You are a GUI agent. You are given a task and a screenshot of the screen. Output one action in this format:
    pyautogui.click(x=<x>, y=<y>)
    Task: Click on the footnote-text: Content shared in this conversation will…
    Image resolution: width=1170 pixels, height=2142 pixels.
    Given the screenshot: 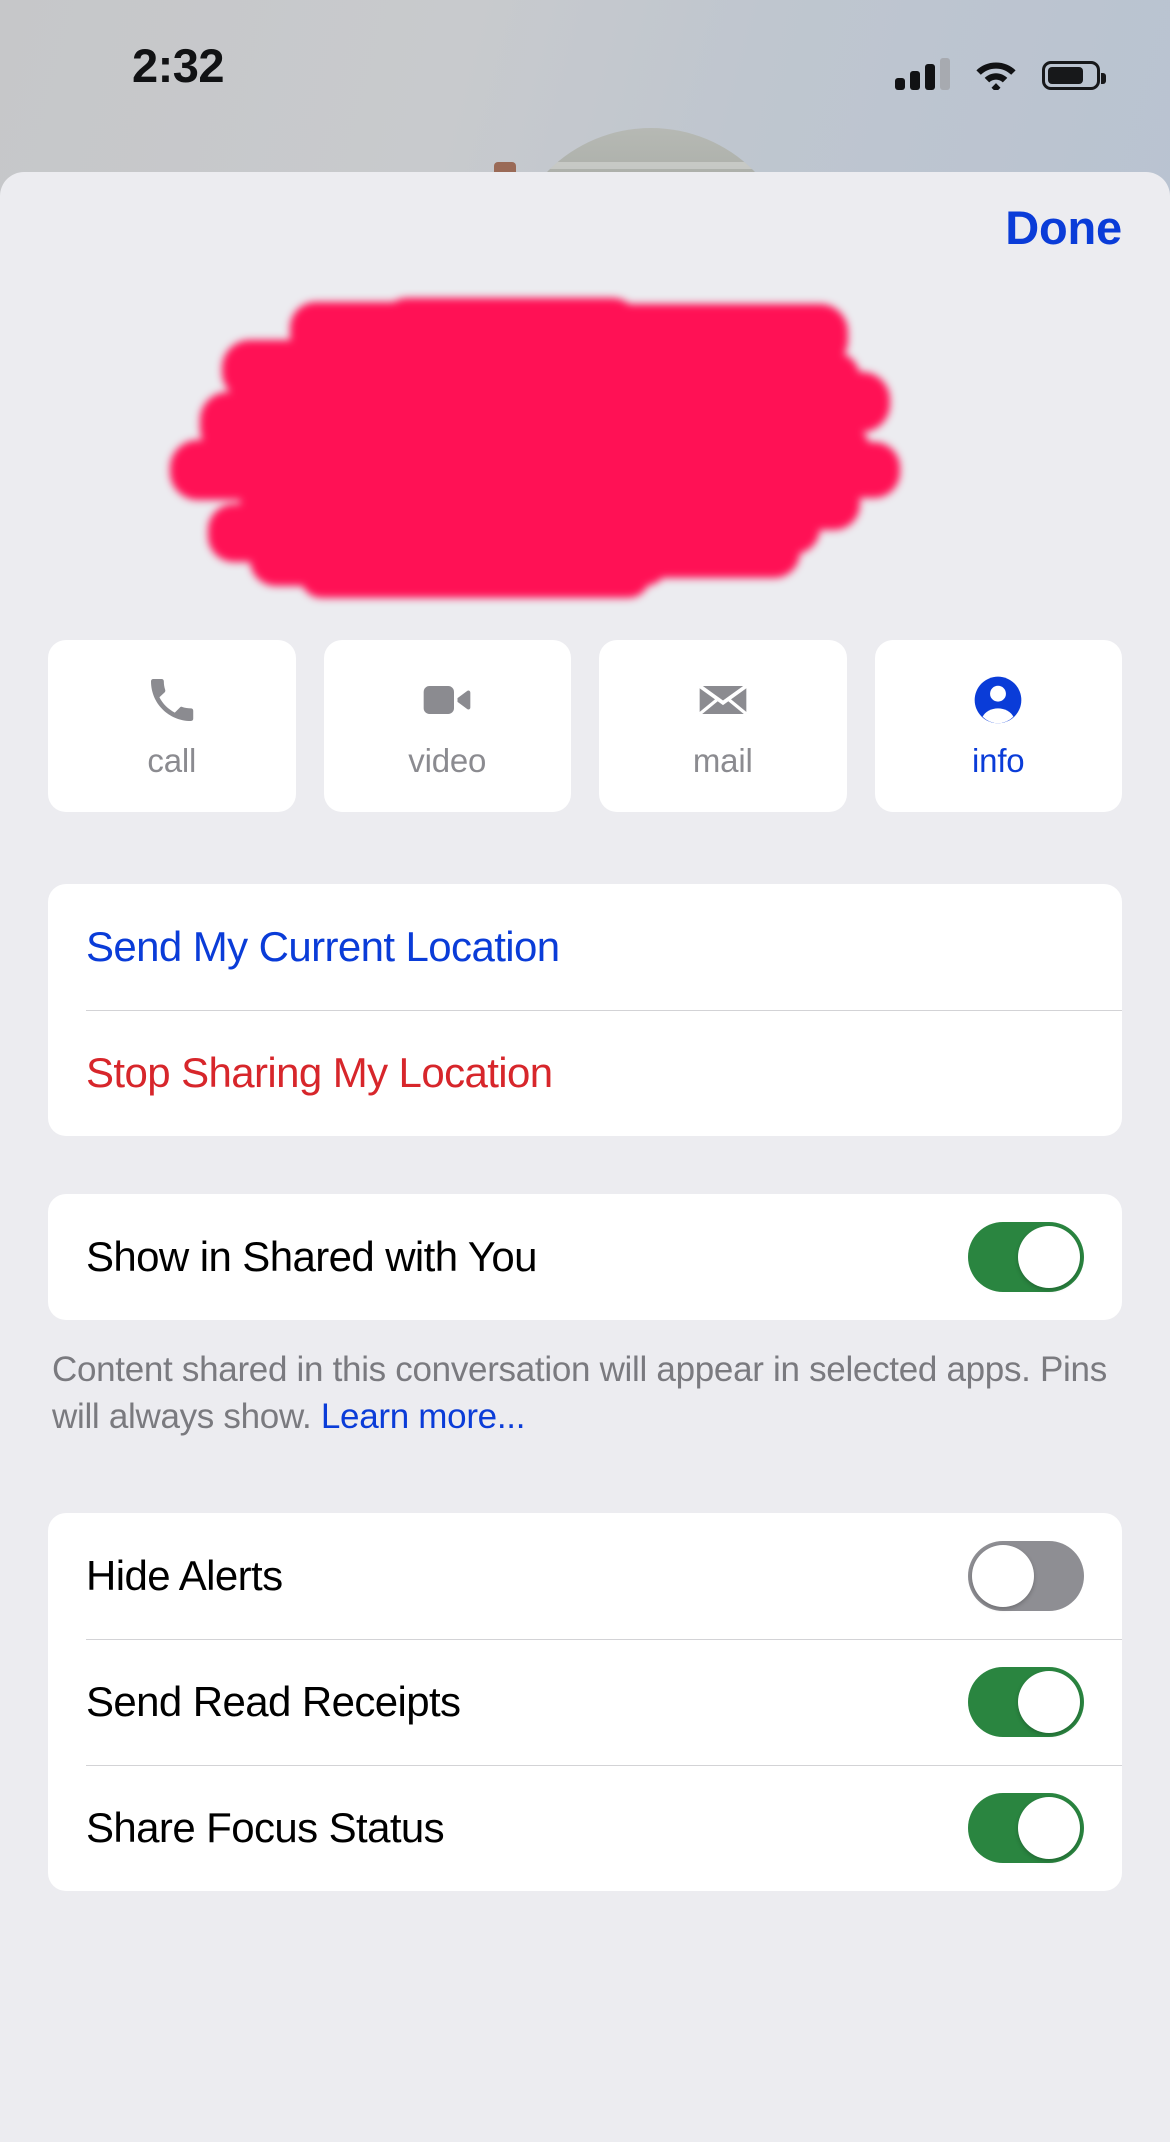 What is the action you would take?
    pyautogui.click(x=579, y=1393)
    